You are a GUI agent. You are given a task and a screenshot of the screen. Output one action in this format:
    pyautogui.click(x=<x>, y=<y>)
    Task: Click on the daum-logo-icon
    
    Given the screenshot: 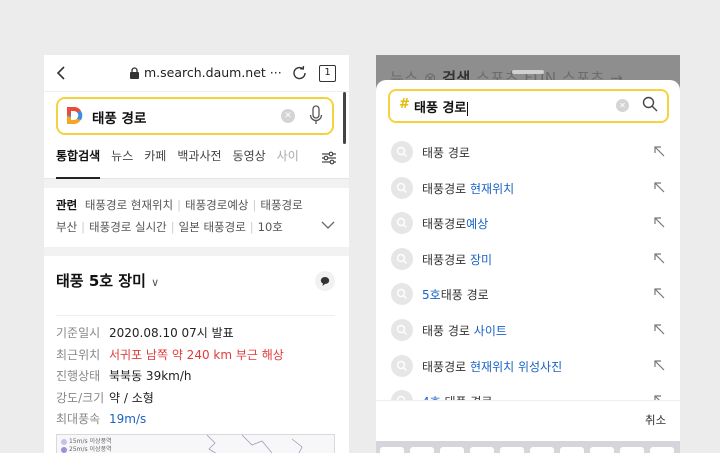 What is the action you would take?
    pyautogui.click(x=75, y=115)
    